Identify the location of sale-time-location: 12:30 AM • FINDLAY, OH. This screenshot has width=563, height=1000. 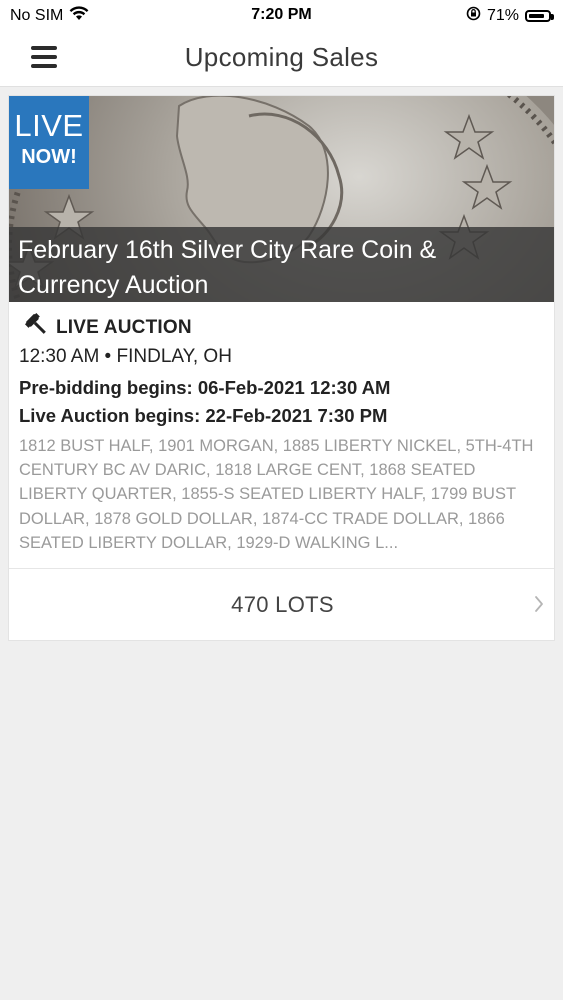
(125, 356).